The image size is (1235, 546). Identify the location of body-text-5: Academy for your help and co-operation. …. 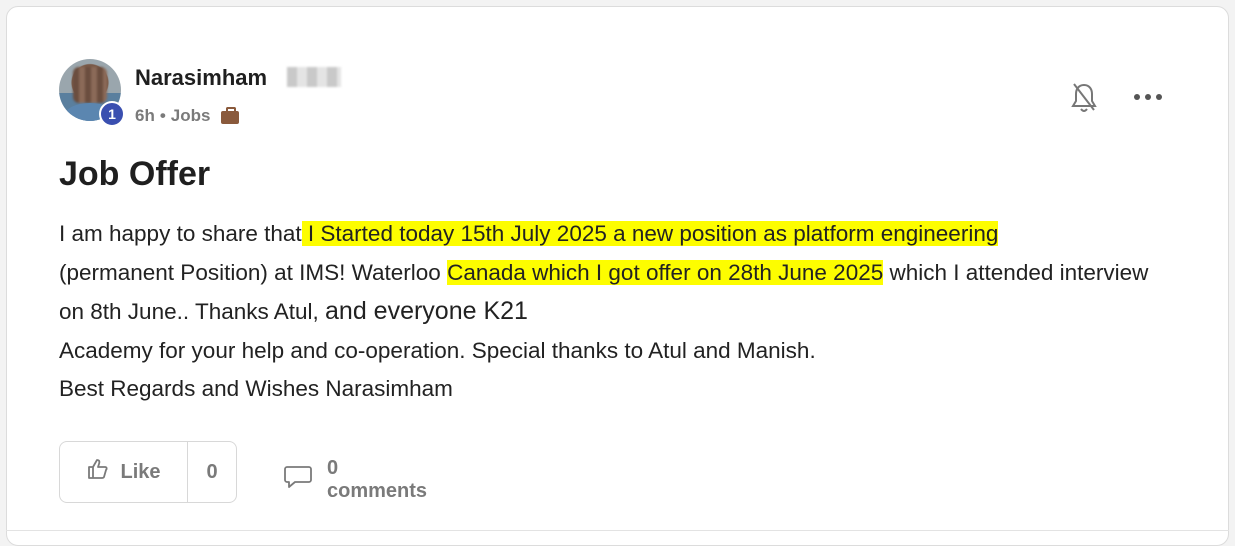
(437, 350).